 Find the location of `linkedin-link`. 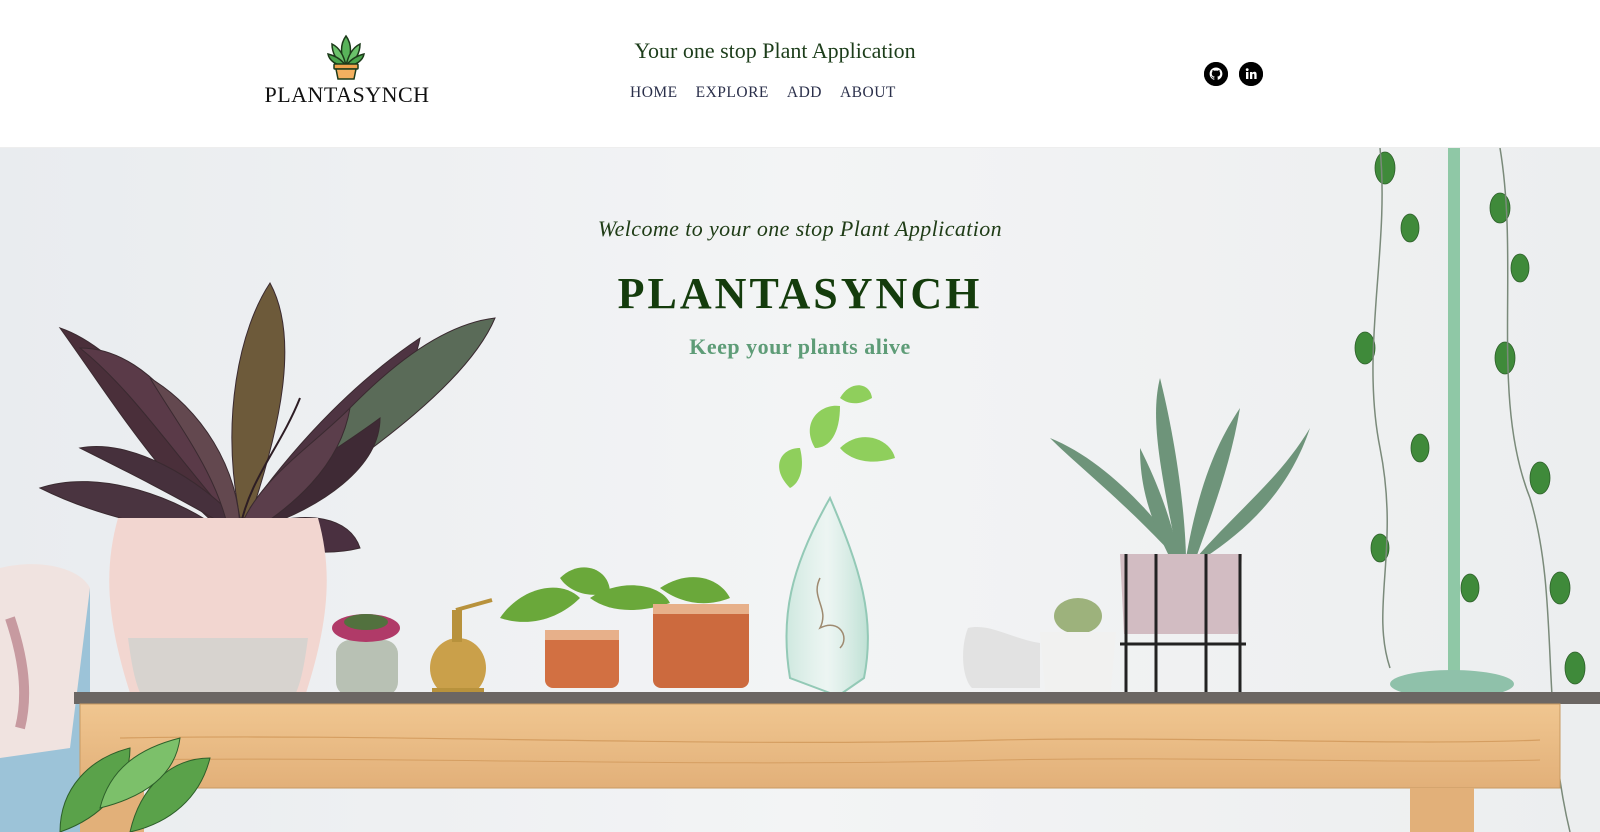

linkedin-link is located at coordinates (1251, 74).